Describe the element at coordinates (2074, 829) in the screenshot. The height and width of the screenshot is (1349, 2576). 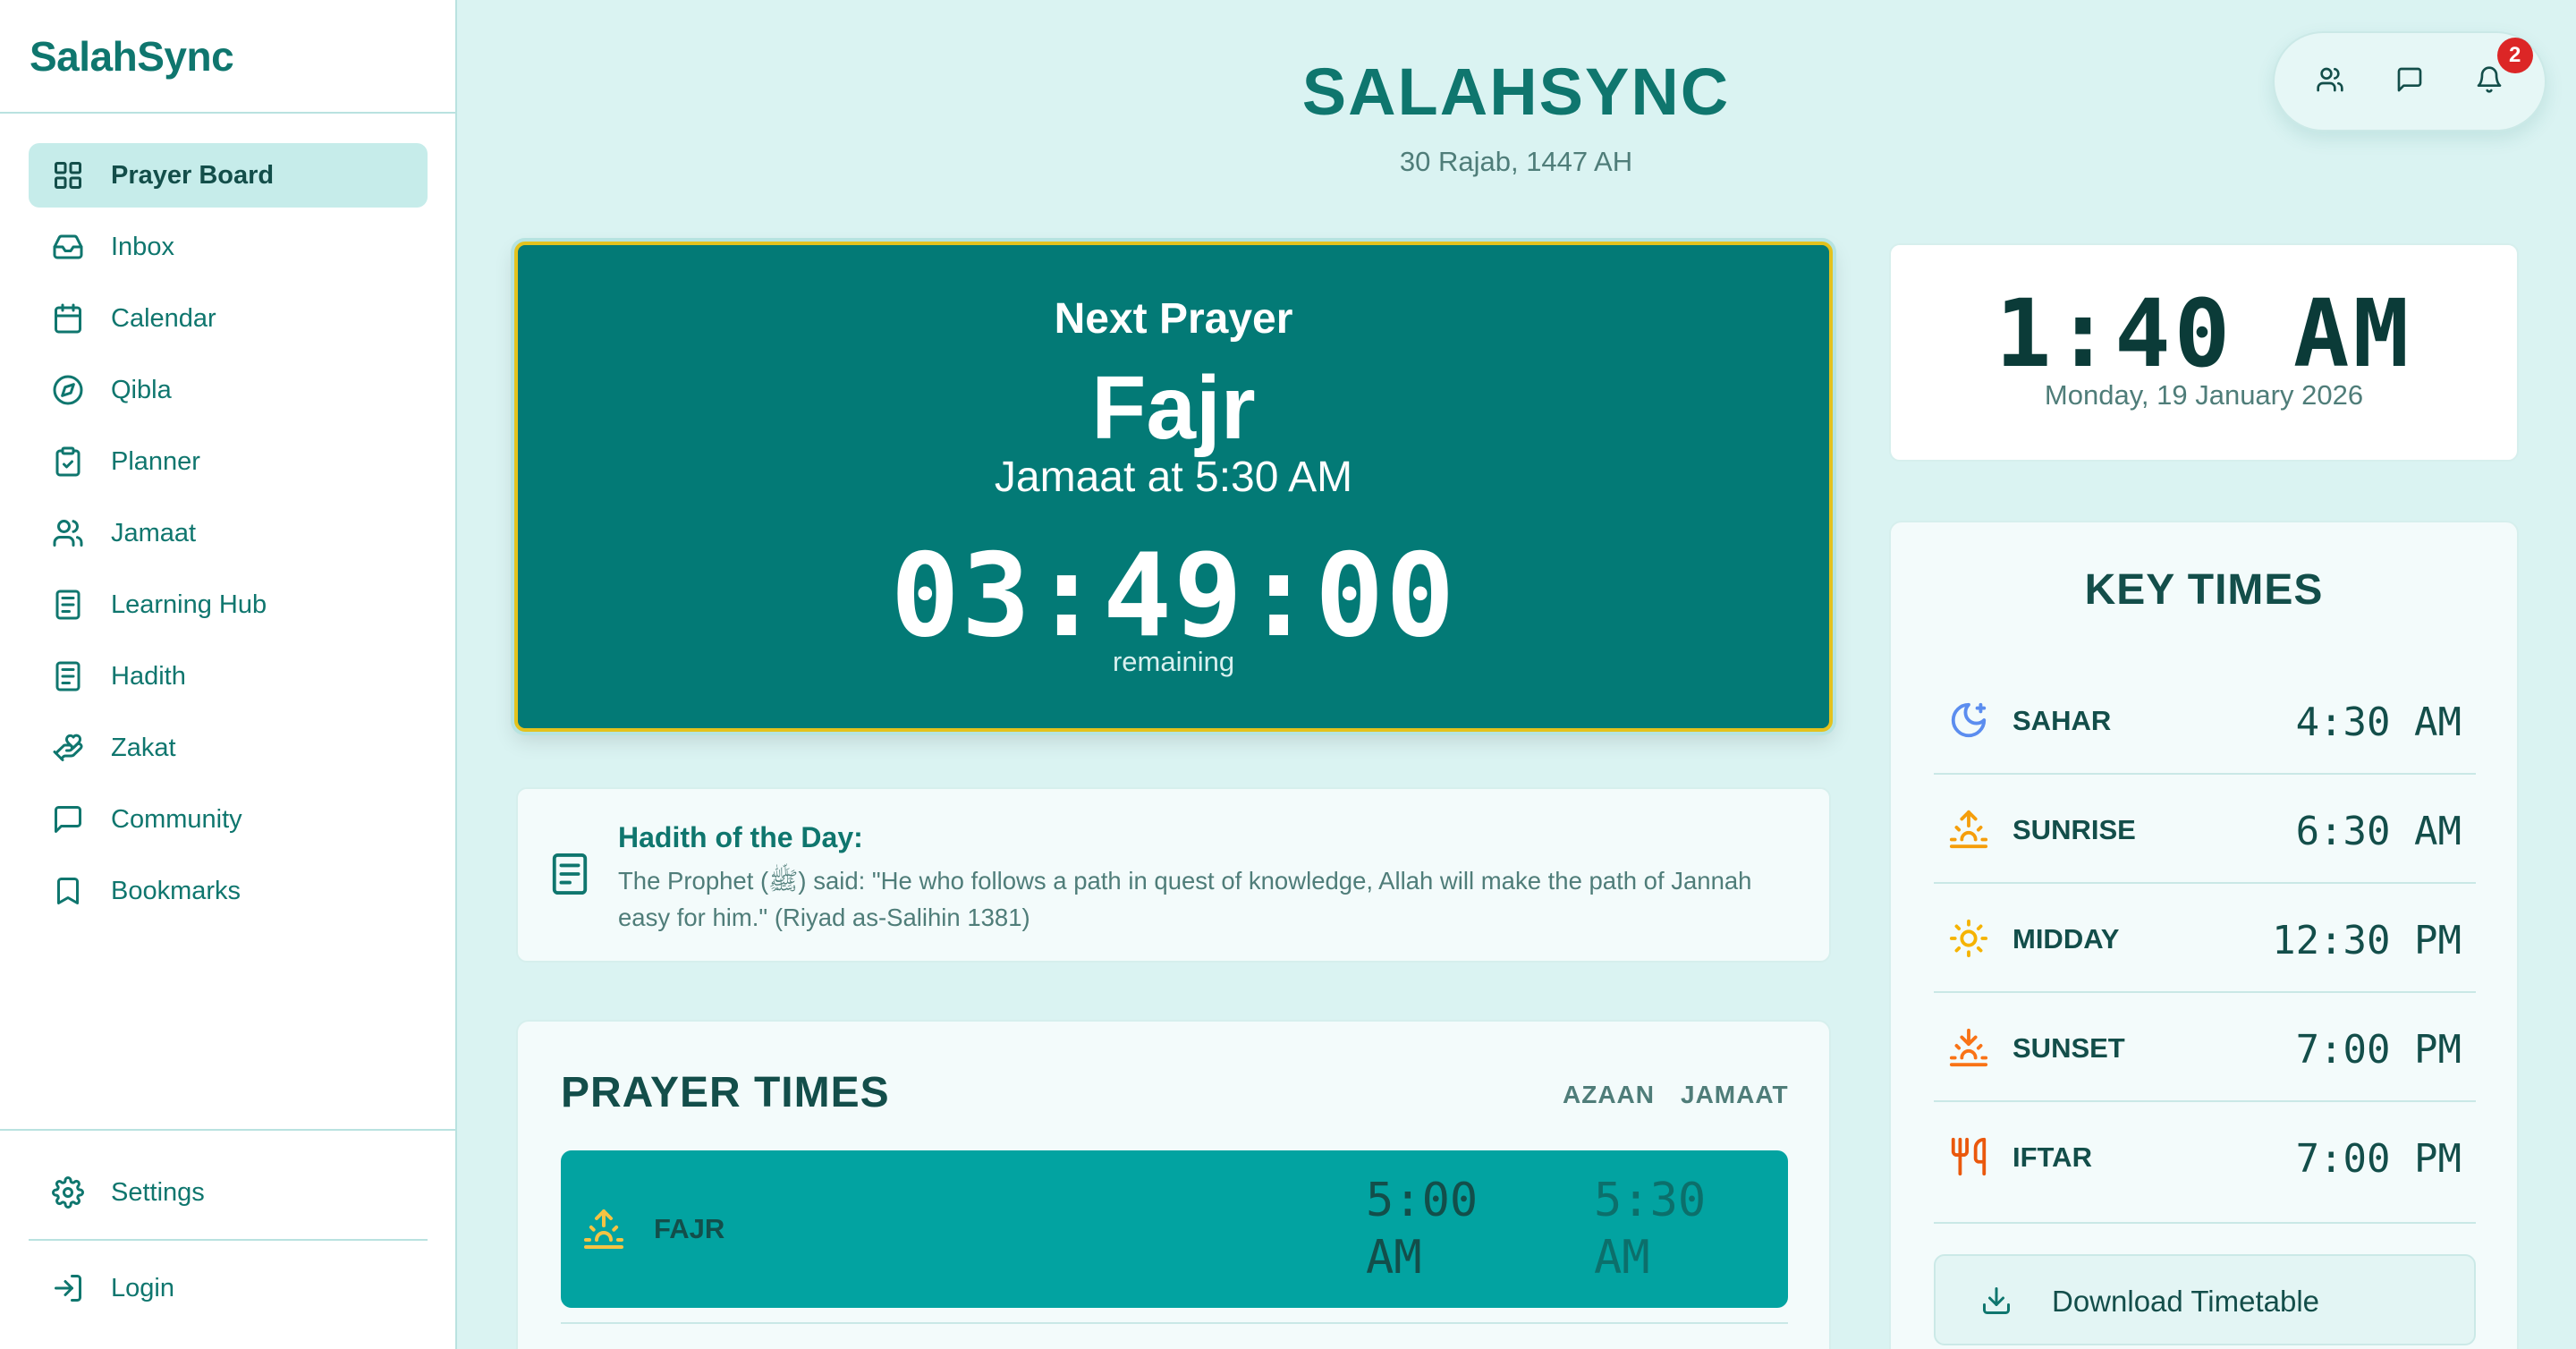
I see `key-time-label: SUNRISE` at that location.